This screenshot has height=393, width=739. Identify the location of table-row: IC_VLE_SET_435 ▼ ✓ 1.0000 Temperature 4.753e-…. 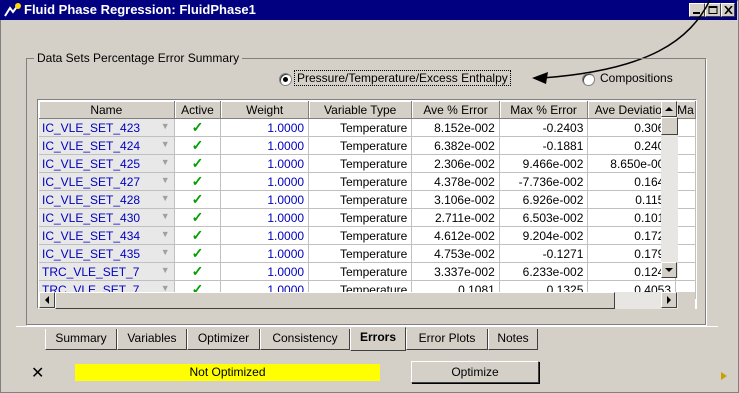
(367, 253).